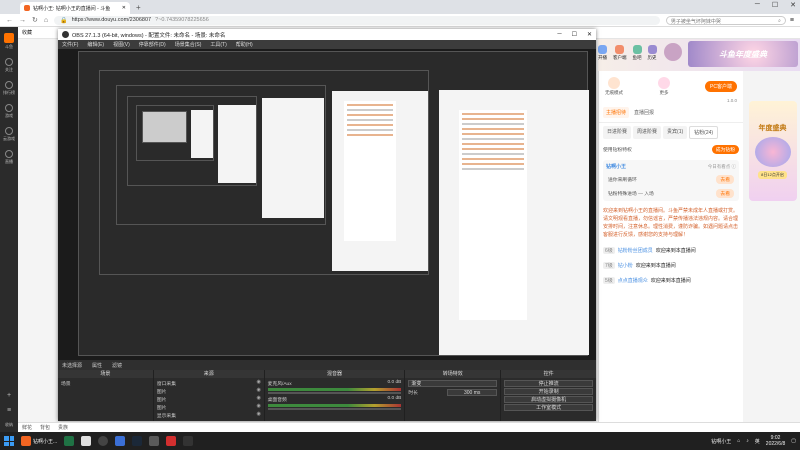 The width and height of the screenshot is (800, 450). What do you see at coordinates (614, 86) in the screenshot?
I see `incognito-button: 无痕模式` at bounding box center [614, 86].